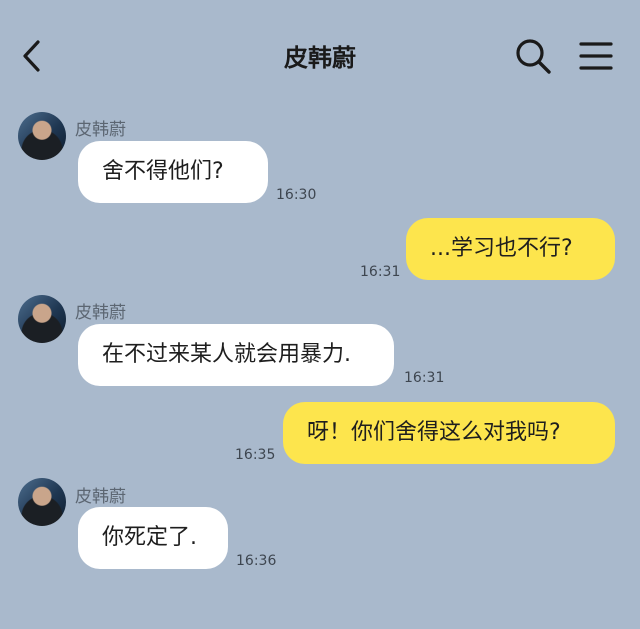 The width and height of the screenshot is (640, 629). I want to click on message-bubble: ...学习也不行?, so click(510, 249).